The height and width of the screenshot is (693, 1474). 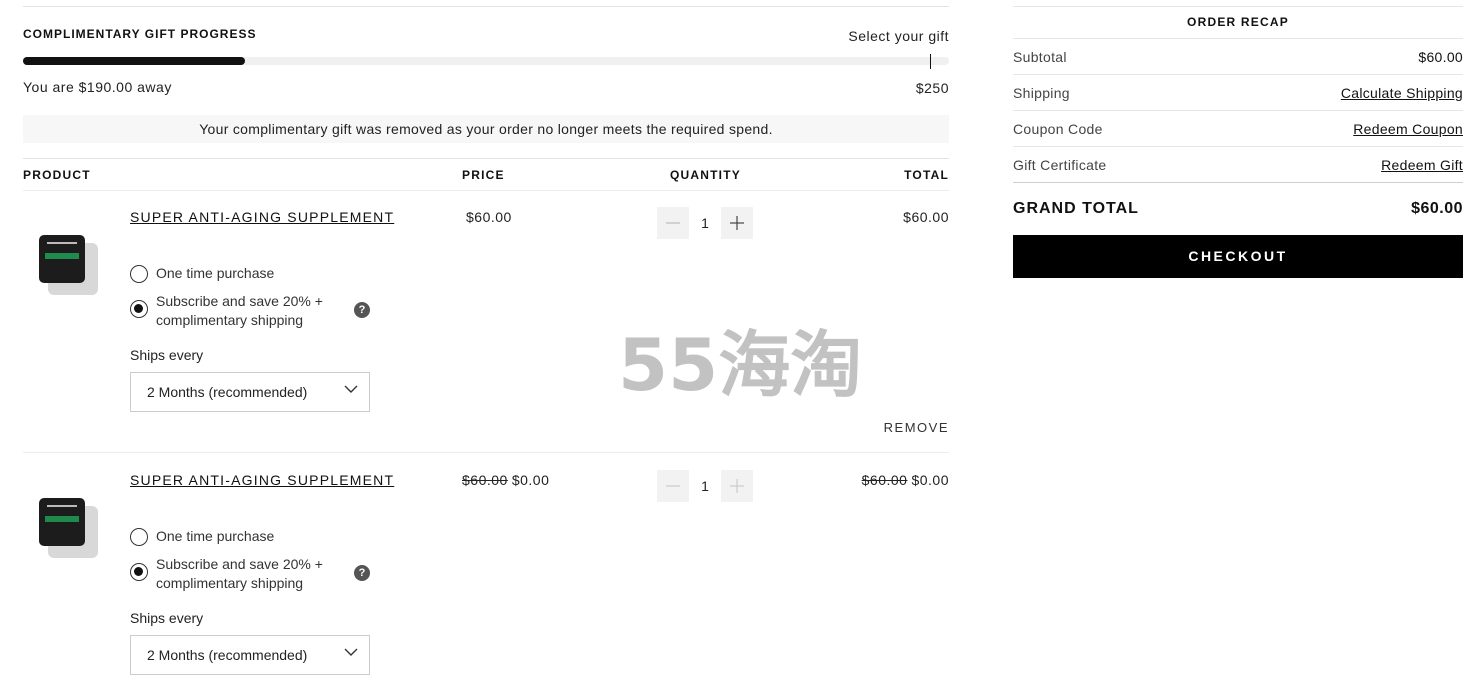 I want to click on item-price: $60.00 $0.00, so click(x=505, y=480).